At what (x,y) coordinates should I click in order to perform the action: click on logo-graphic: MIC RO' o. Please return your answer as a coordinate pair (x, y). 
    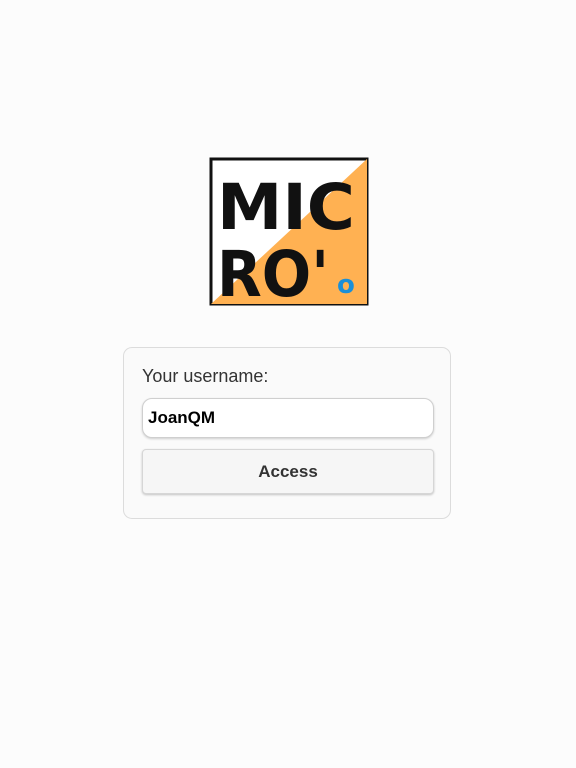
    Looking at the image, I should click on (289, 231).